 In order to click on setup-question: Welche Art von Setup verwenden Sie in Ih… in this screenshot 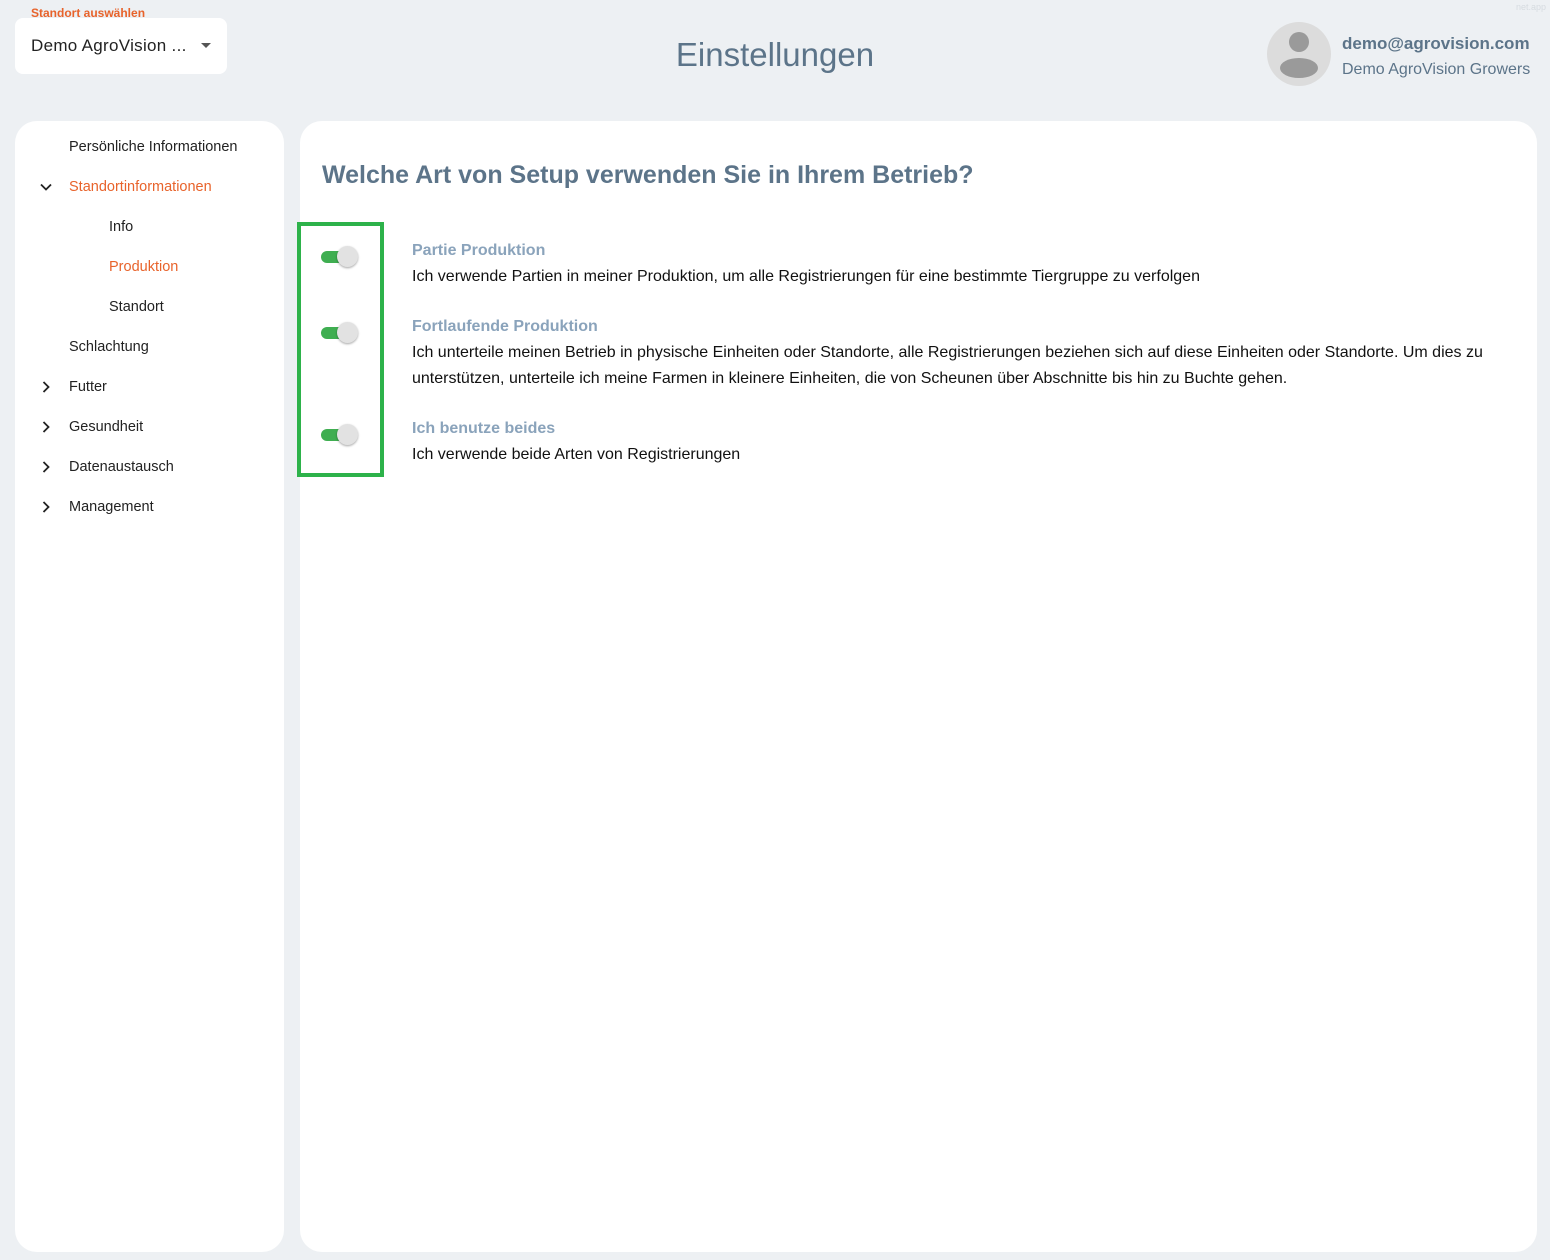, I will do `click(648, 175)`.